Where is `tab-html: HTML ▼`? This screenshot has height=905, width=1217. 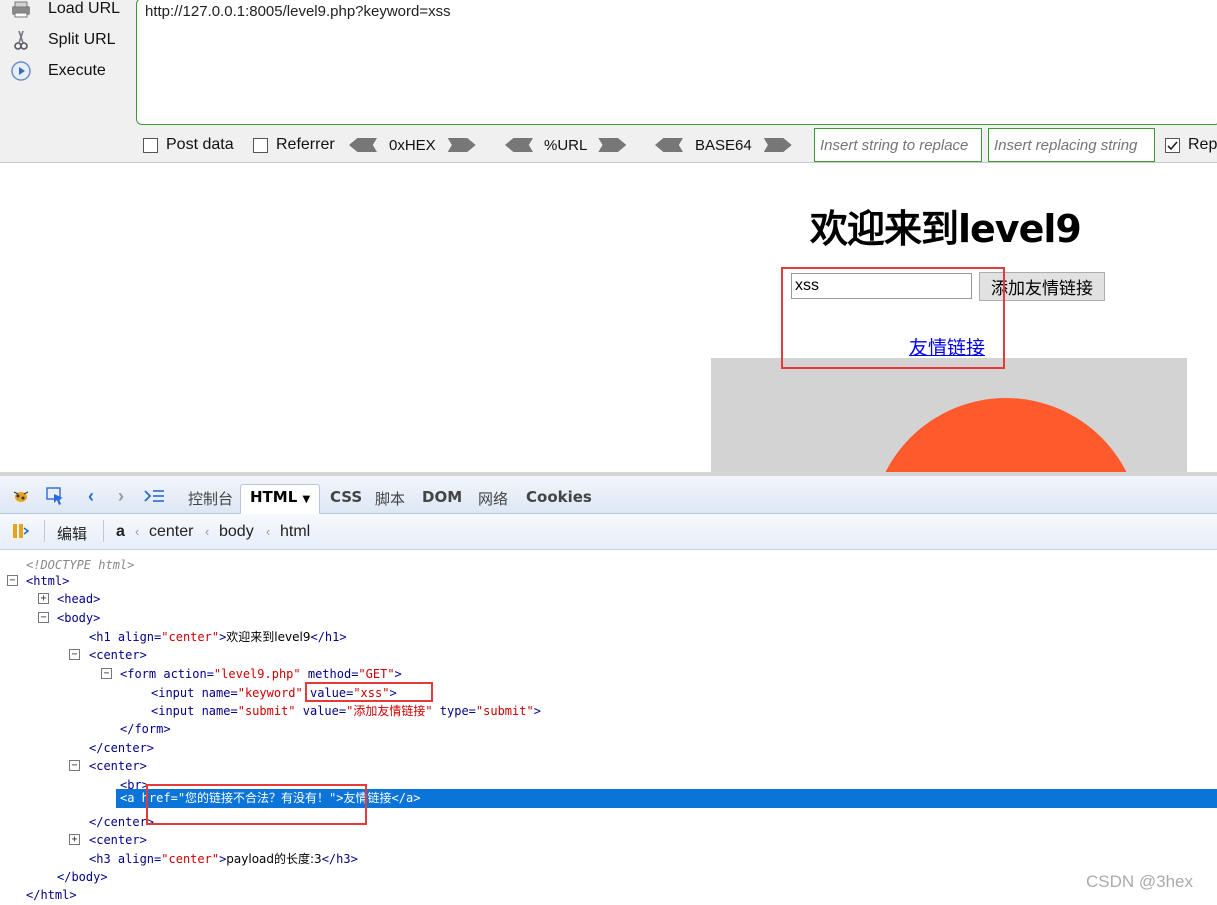
tab-html: HTML ▼ is located at coordinates (280, 497).